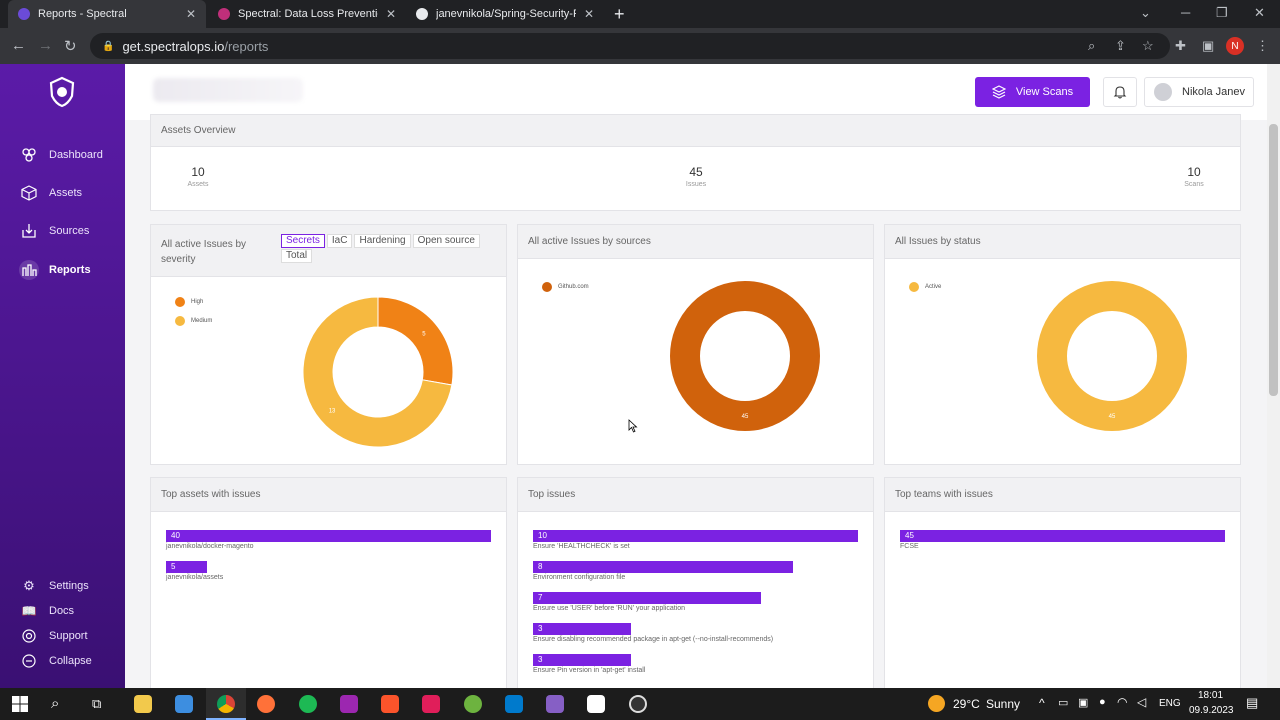 The image size is (1280, 720). What do you see at coordinates (633, 426) in the screenshot?
I see `mouse-cursor-icon` at bounding box center [633, 426].